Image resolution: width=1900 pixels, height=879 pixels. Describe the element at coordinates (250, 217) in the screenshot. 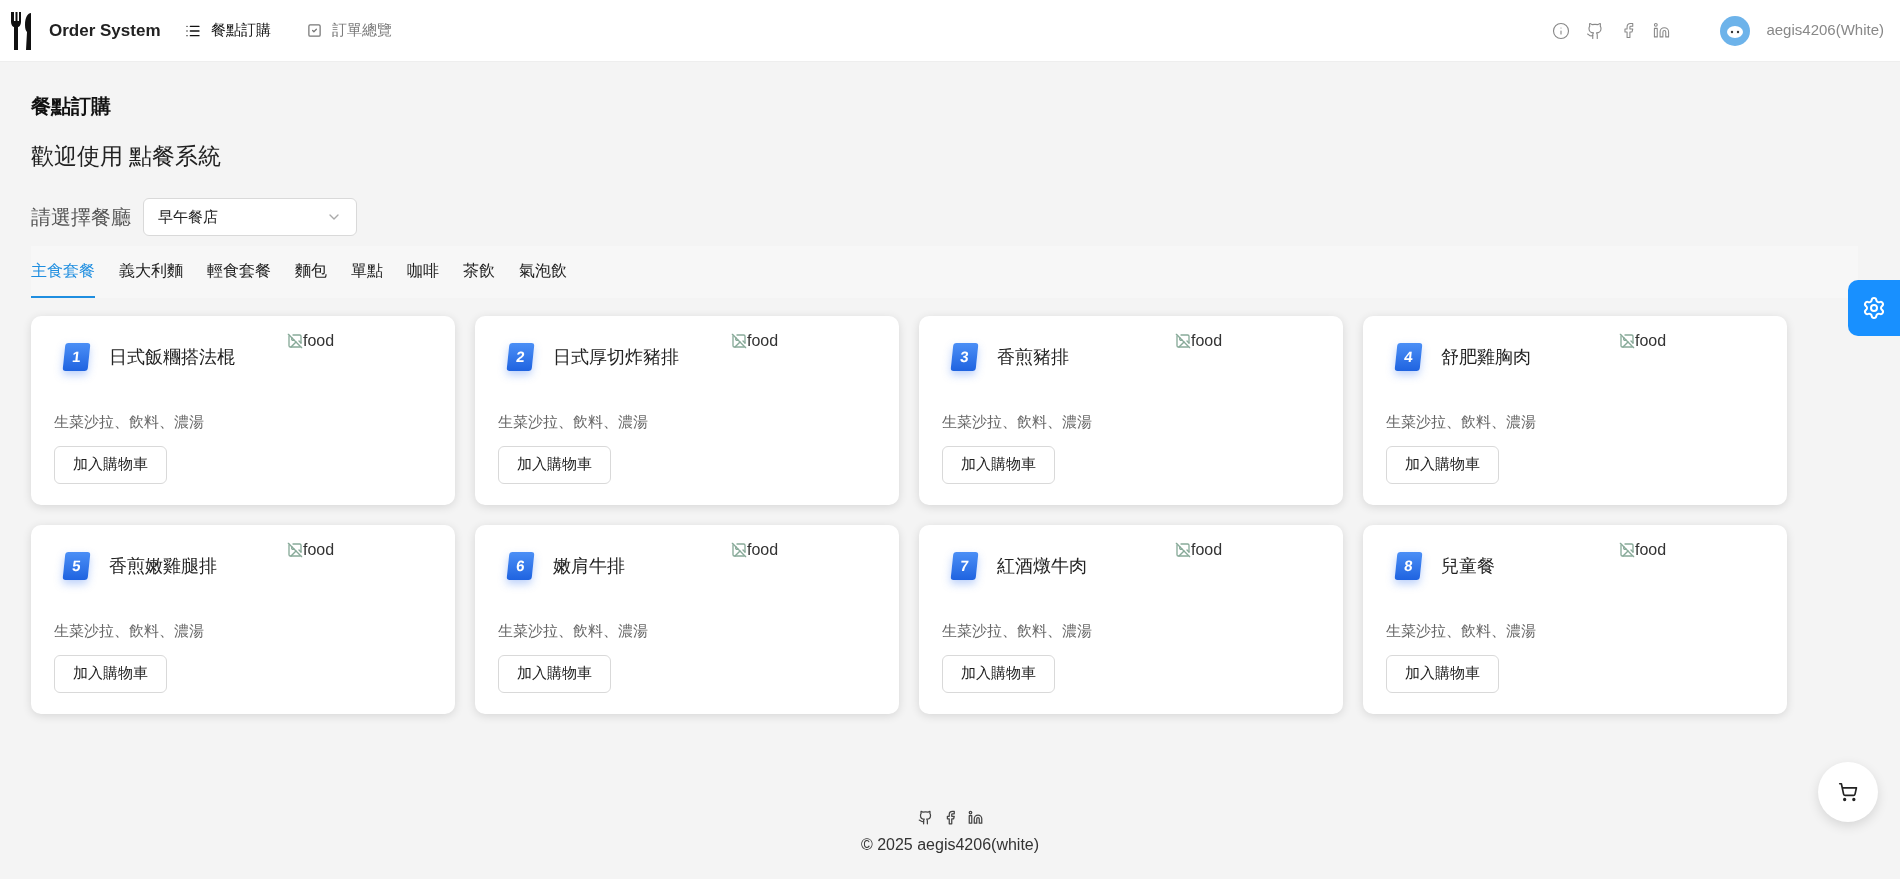

I see `restaurant-select: 早午餐店` at that location.